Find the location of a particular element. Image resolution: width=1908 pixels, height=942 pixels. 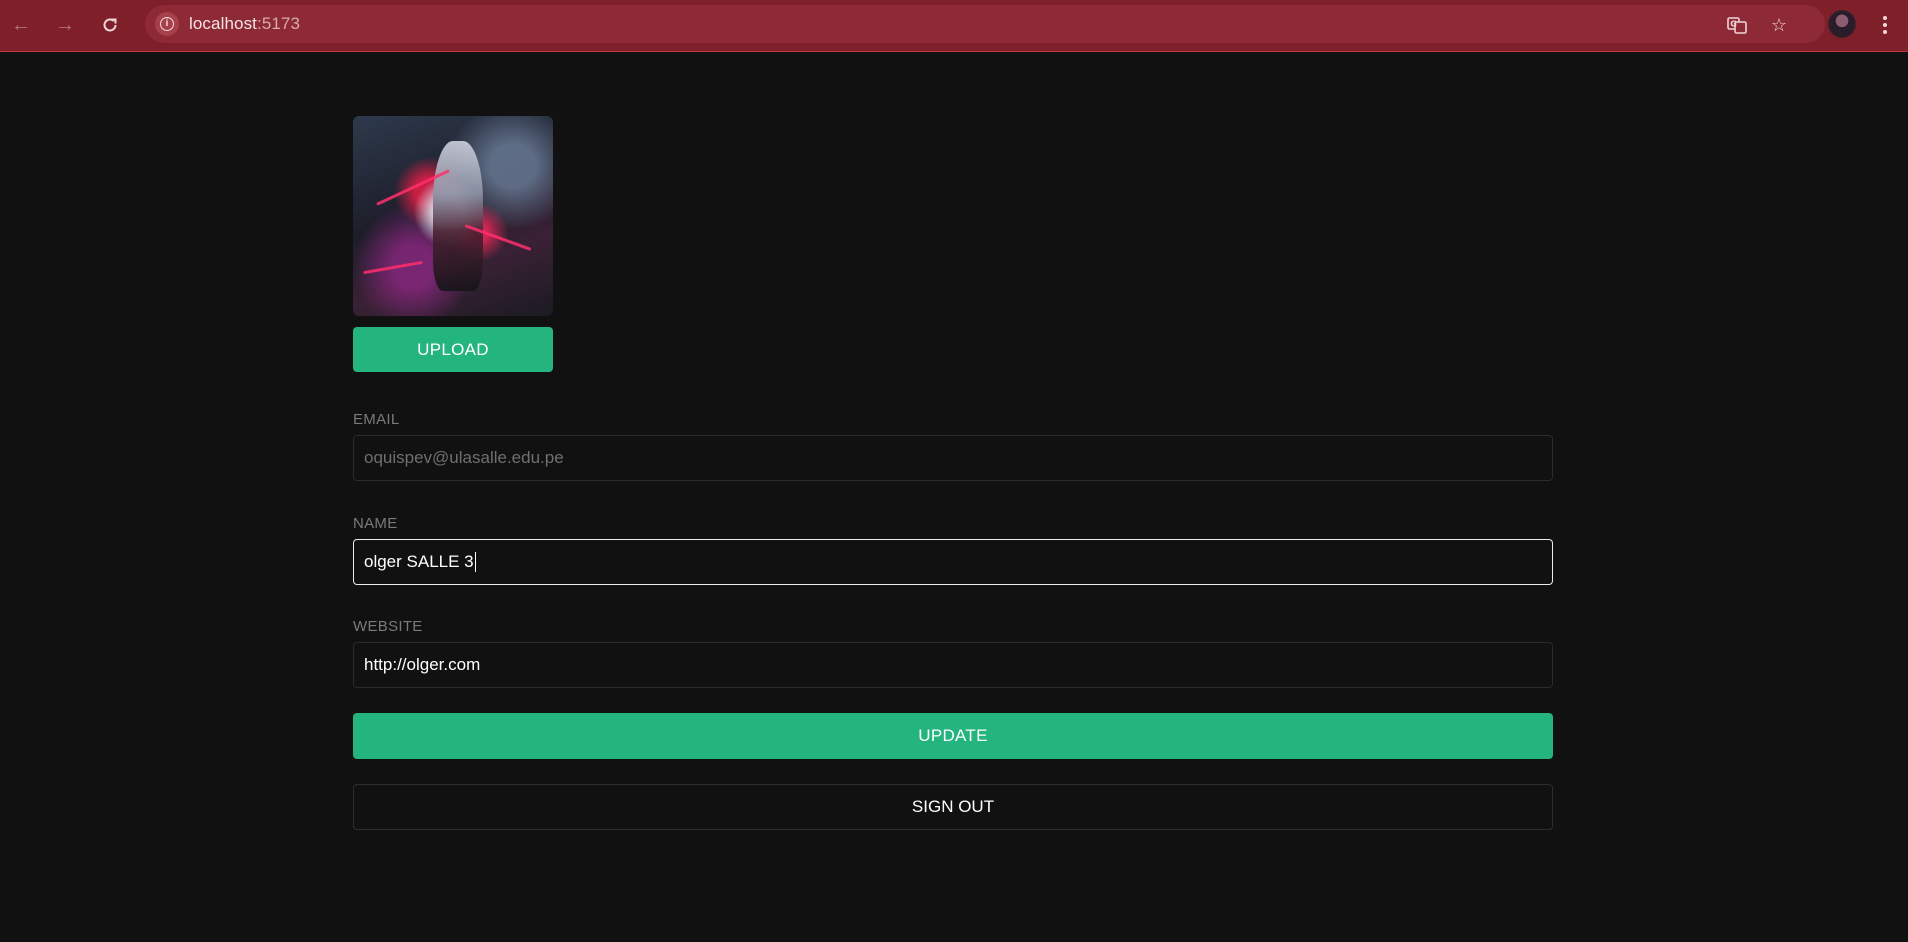

url-port: :5173 is located at coordinates (279, 23).